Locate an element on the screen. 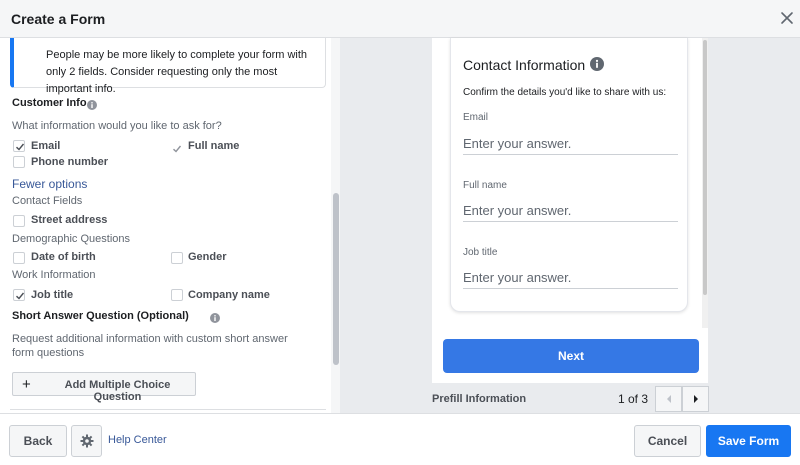  divider is located at coordinates (168, 409).